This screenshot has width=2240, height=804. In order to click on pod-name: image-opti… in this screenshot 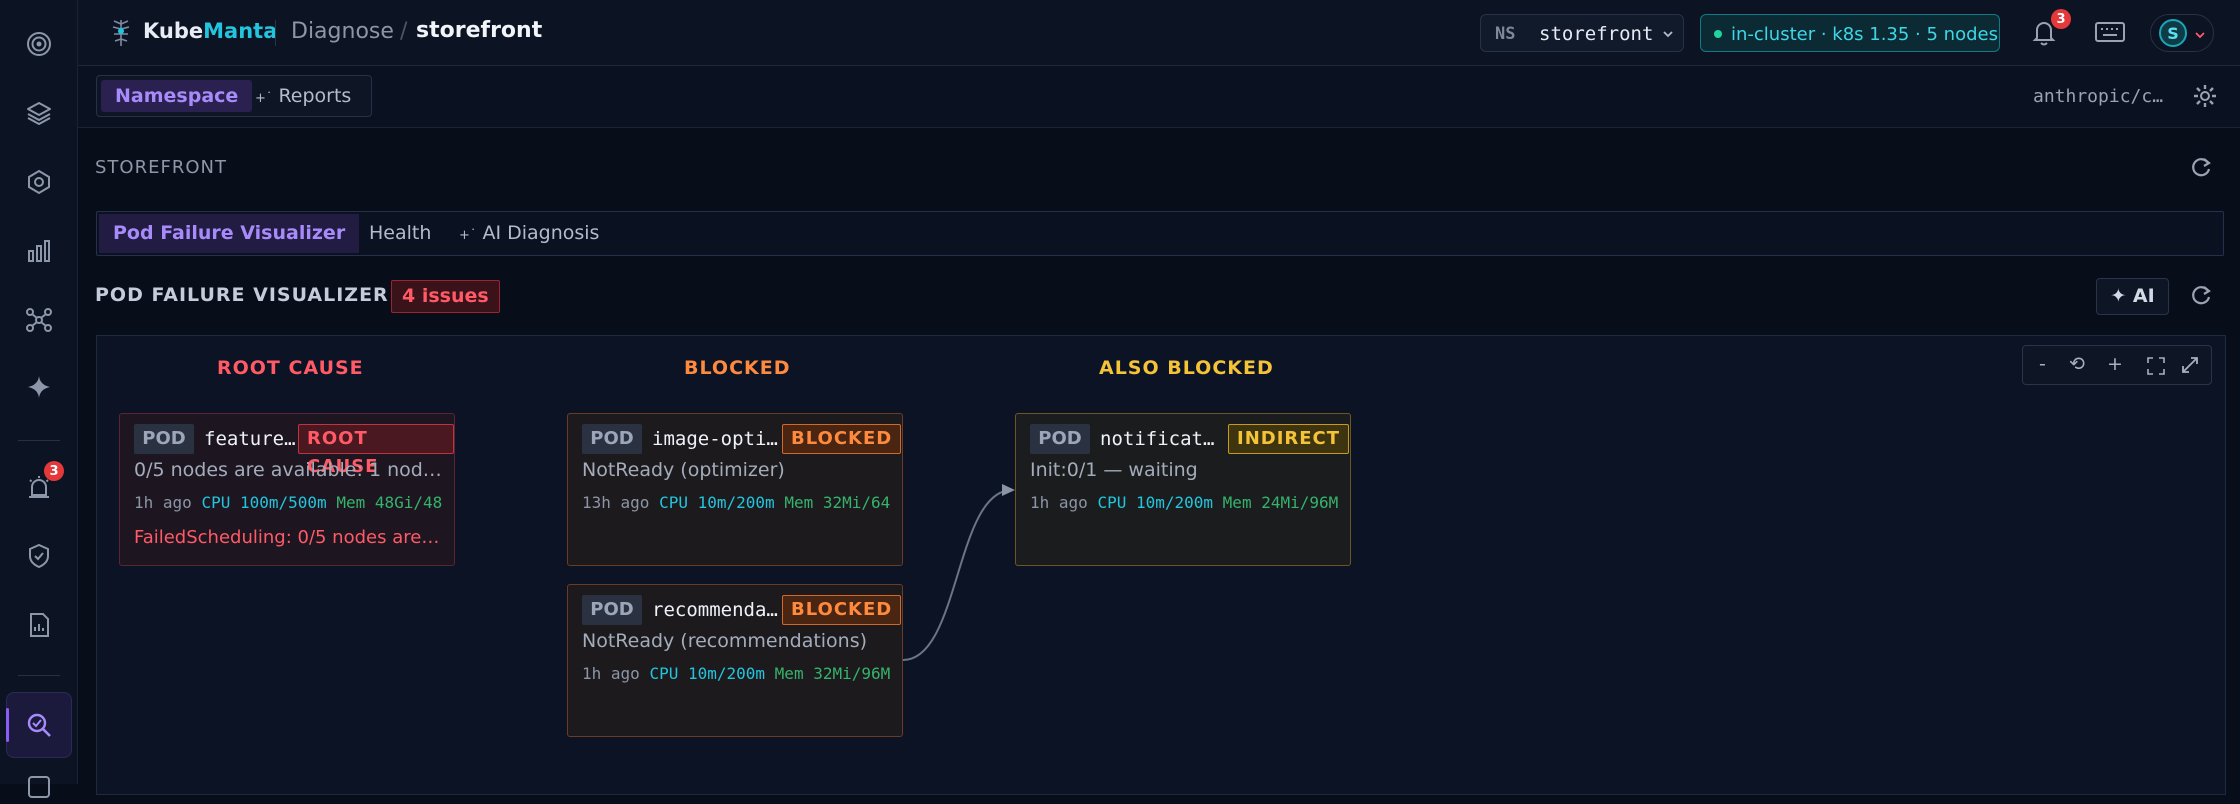, I will do `click(715, 439)`.